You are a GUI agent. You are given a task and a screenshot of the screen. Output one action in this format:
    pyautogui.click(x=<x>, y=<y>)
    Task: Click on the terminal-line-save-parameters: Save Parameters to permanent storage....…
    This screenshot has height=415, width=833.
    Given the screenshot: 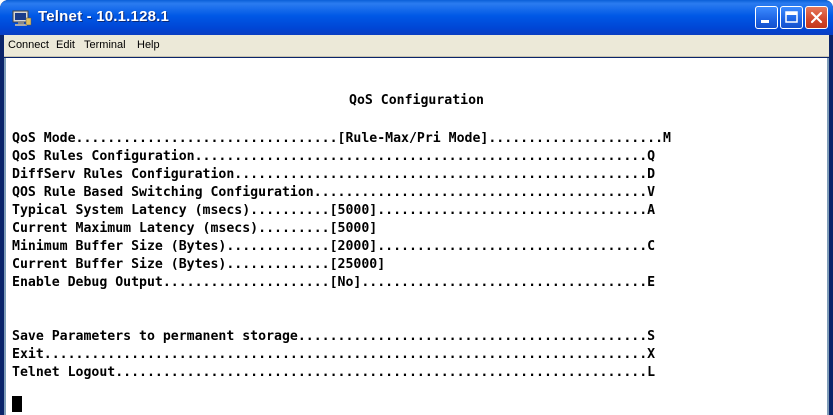 What is the action you would take?
    pyautogui.click(x=334, y=336)
    